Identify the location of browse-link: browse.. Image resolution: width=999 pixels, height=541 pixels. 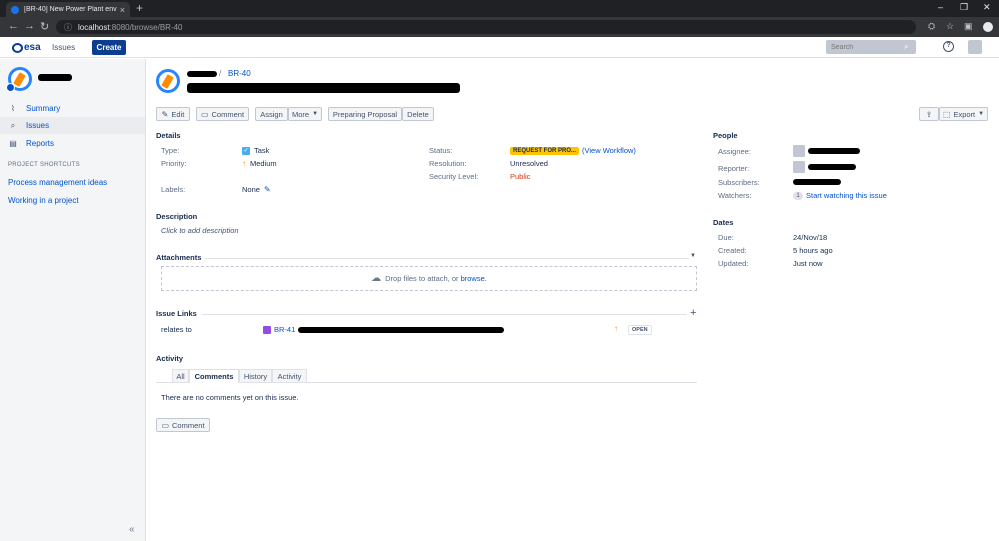
(474, 278).